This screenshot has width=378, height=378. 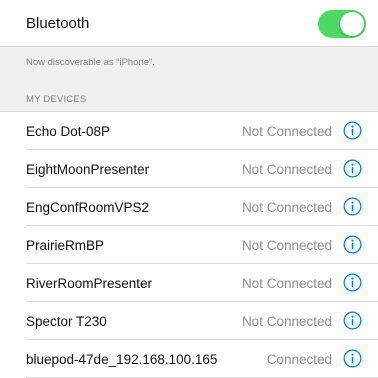 What do you see at coordinates (89, 283) in the screenshot?
I see `device-name: RiverRoomPresenter` at bounding box center [89, 283].